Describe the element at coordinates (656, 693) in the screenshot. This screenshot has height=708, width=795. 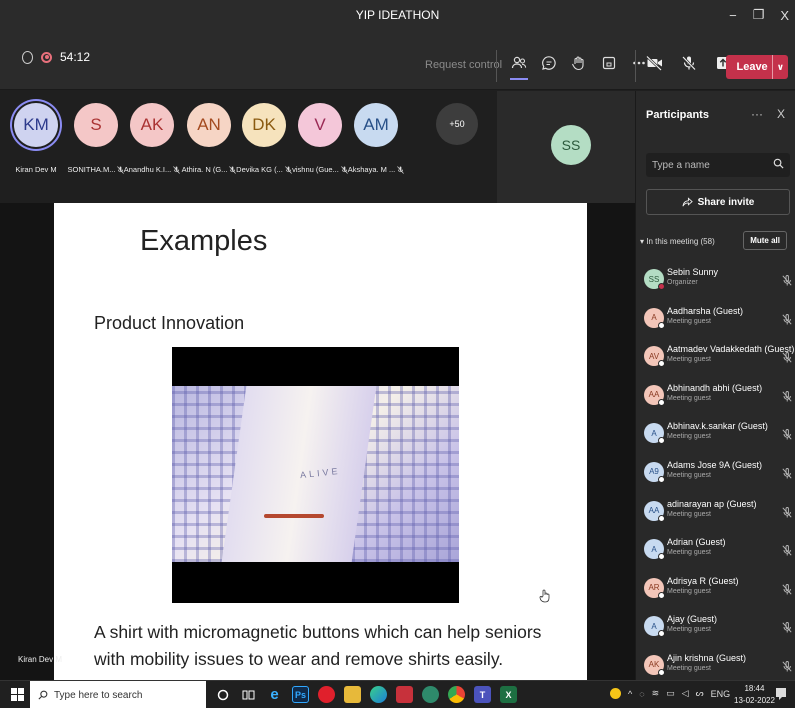
I see `wifi-icon: ≋` at that location.